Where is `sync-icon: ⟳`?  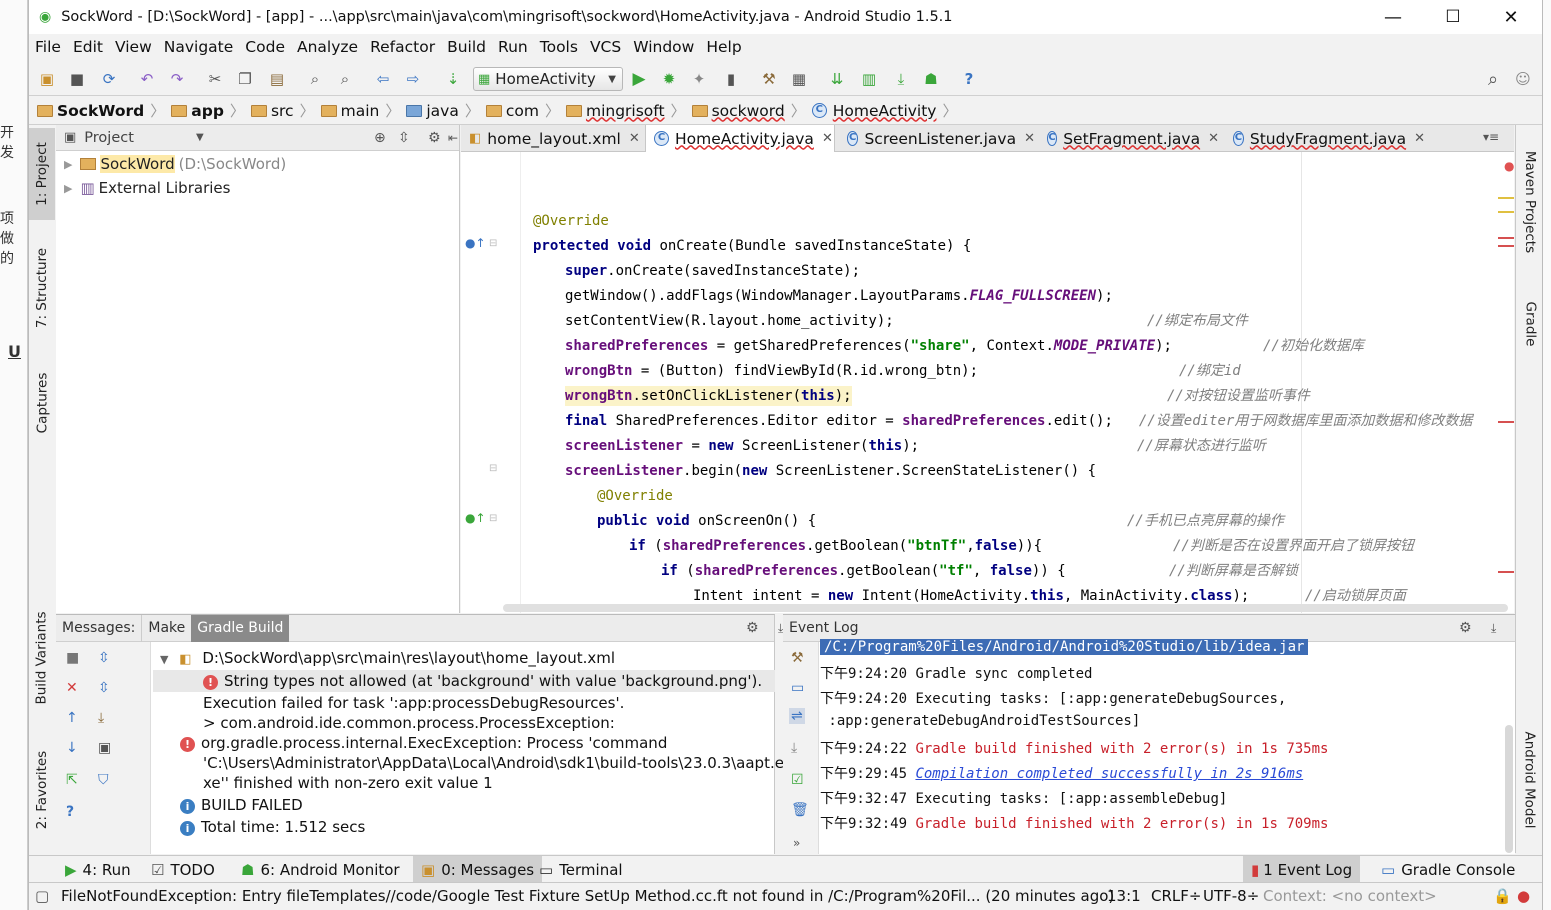 sync-icon: ⟳ is located at coordinates (109, 79).